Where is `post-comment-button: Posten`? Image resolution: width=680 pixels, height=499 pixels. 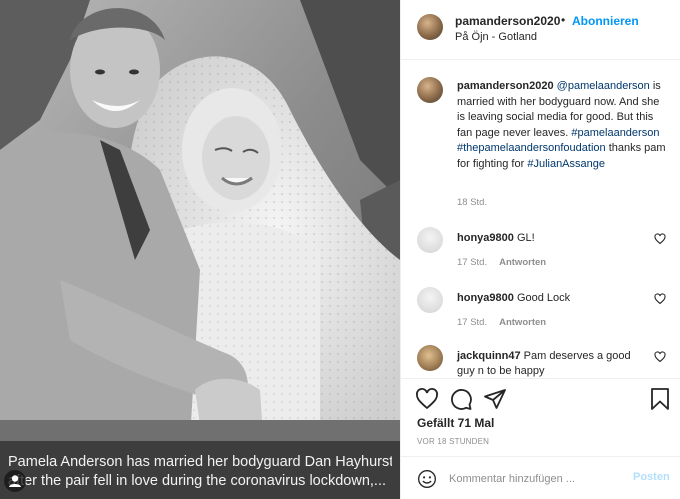
post-comment-button: Posten is located at coordinates (651, 477).